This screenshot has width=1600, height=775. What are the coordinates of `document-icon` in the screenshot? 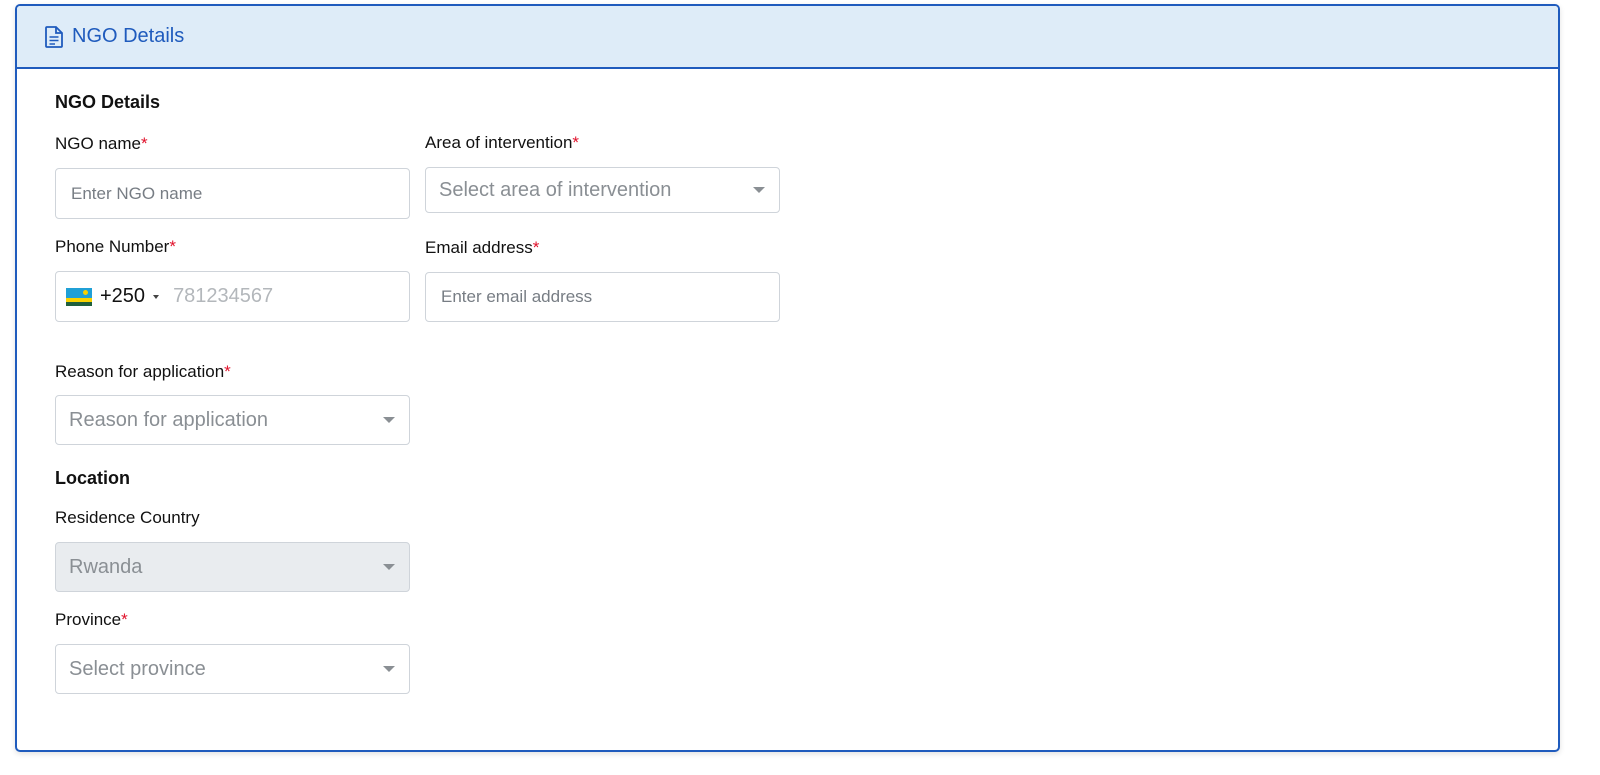 It's located at (54, 36).